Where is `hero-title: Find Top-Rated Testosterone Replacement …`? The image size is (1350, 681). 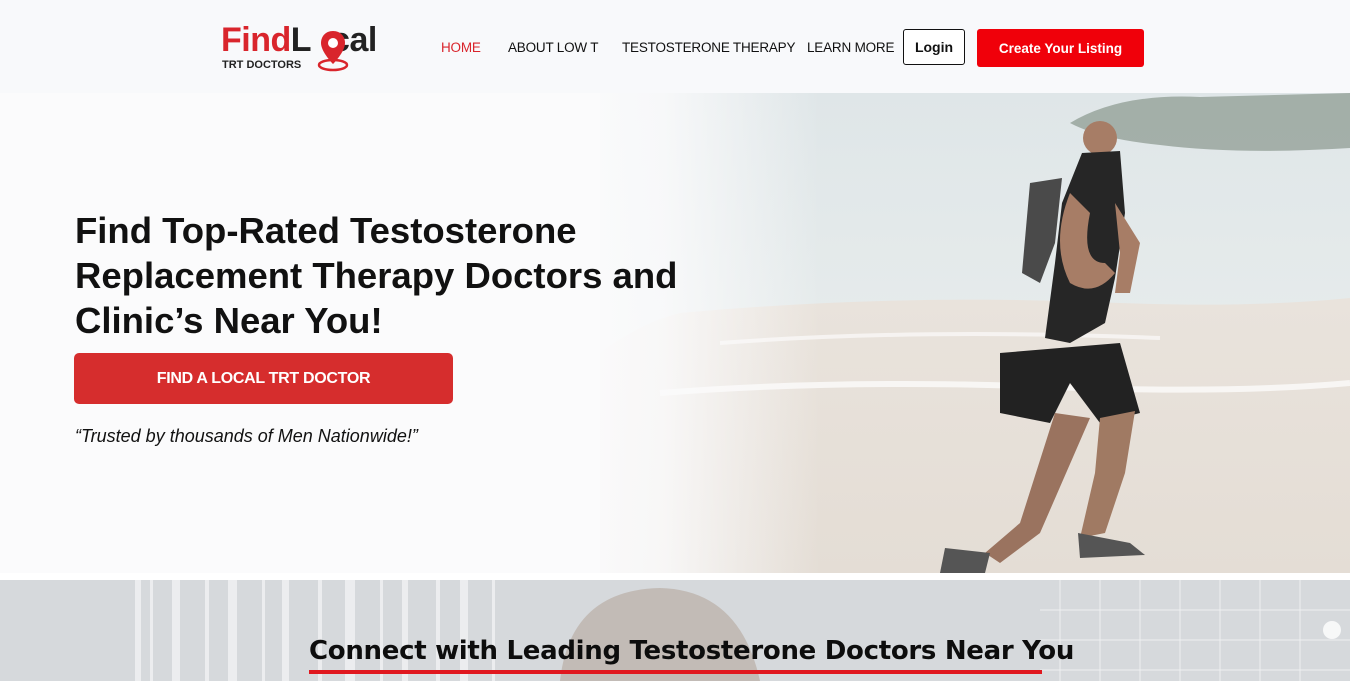 hero-title: Find Top-Rated Testosterone Replacement … is located at coordinates (376, 275).